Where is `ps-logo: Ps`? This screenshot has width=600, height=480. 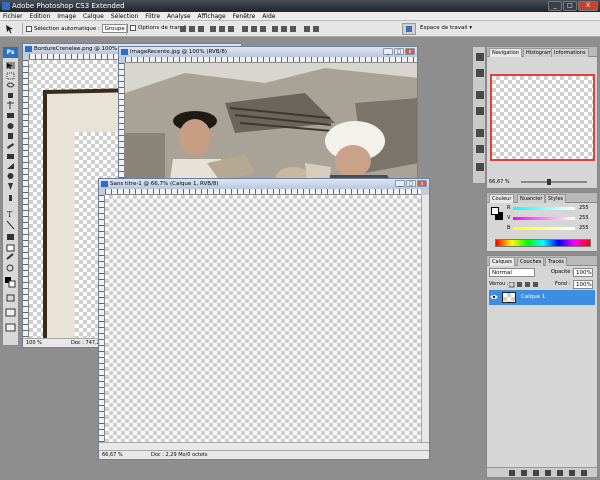 ps-logo: Ps is located at coordinates (10, 52).